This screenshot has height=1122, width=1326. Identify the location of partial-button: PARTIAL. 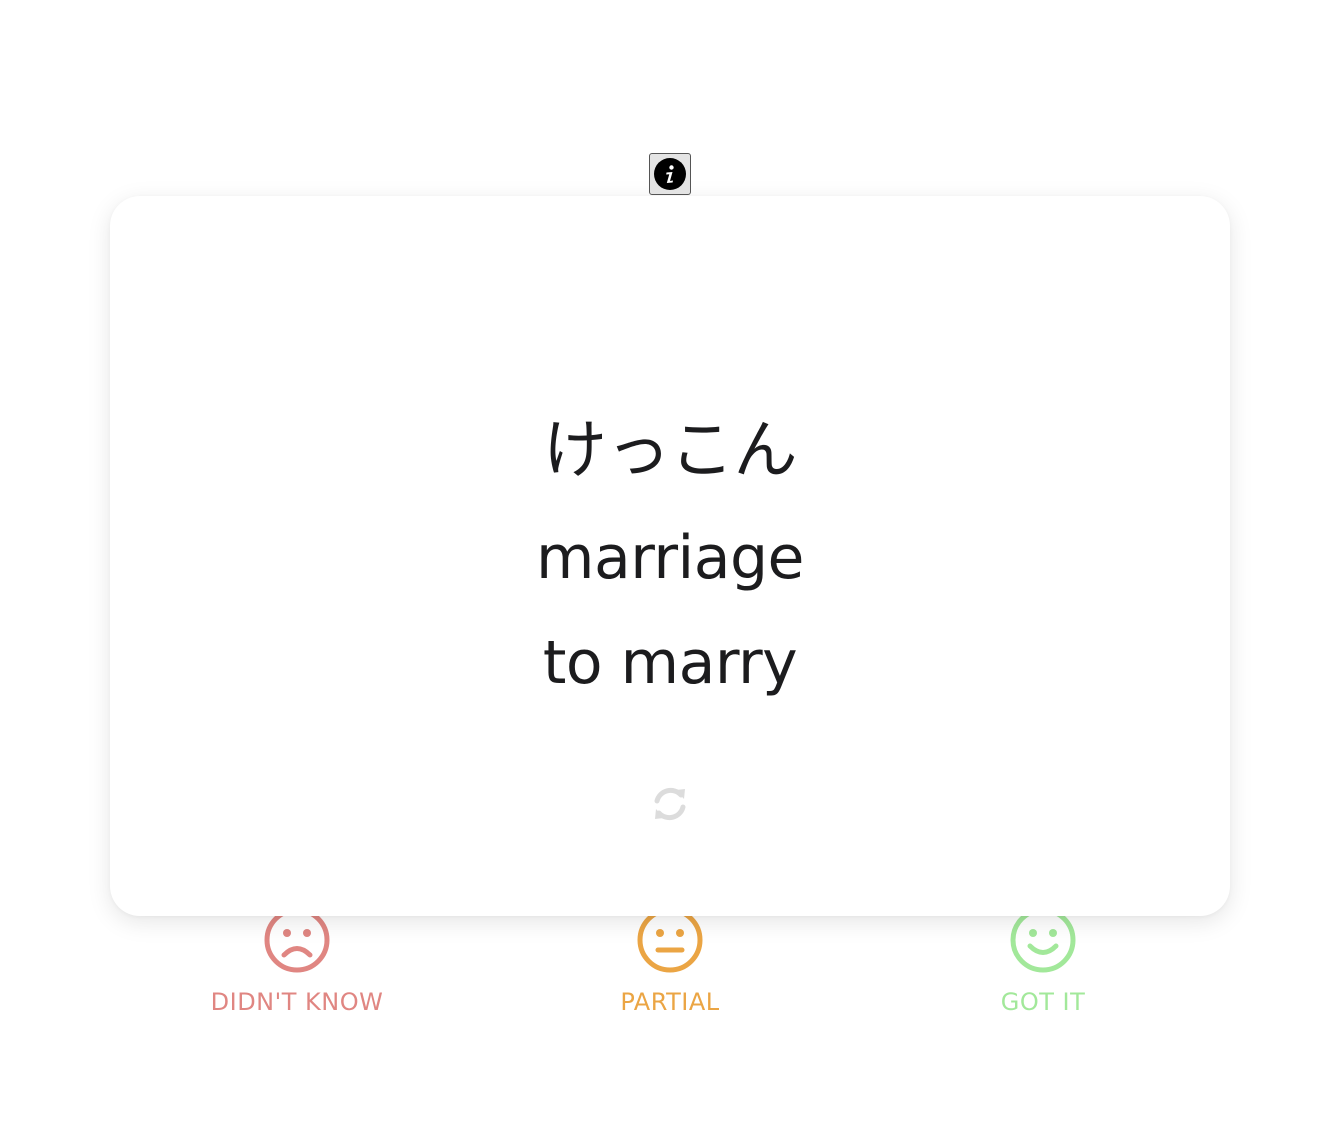
(670, 961).